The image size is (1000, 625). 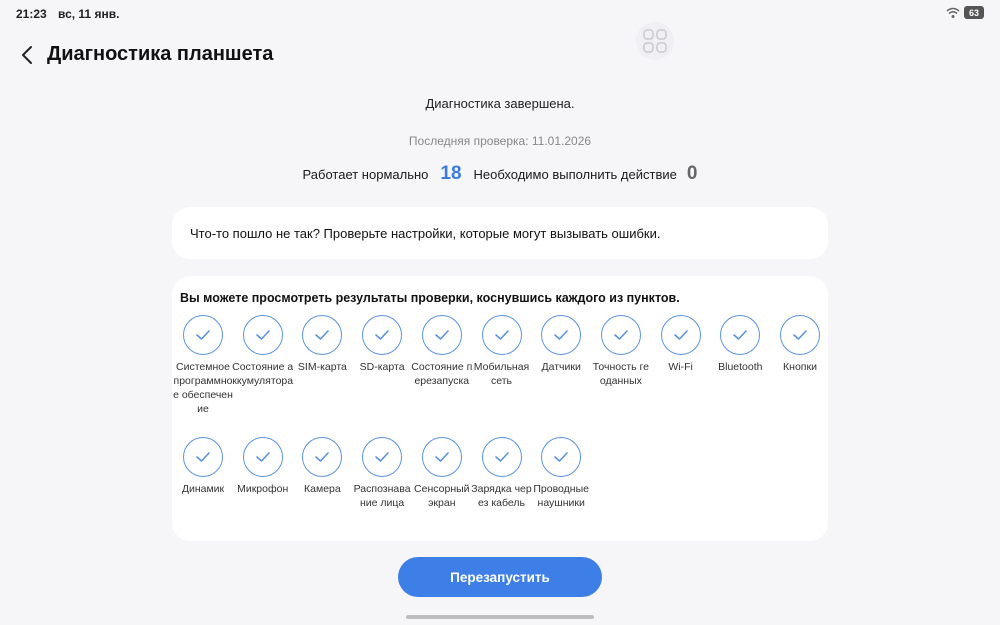 What do you see at coordinates (203, 489) in the screenshot?
I see `result-item-label: Динамик` at bounding box center [203, 489].